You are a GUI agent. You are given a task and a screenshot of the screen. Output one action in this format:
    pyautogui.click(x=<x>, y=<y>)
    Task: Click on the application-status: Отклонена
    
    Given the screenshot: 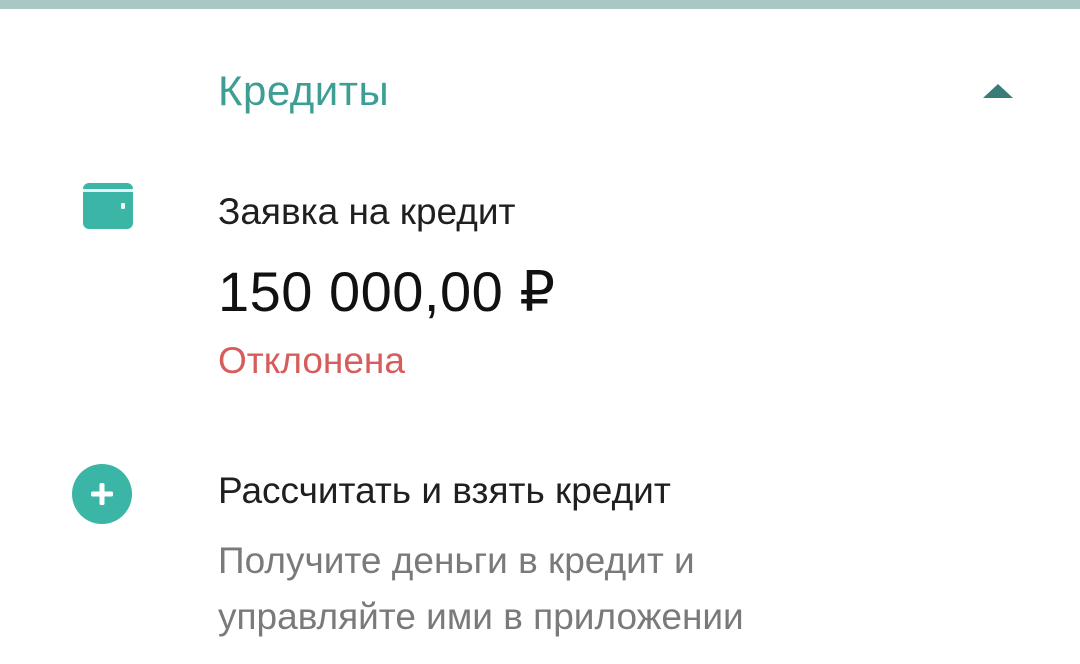 What is the action you would take?
    pyautogui.click(x=311, y=360)
    